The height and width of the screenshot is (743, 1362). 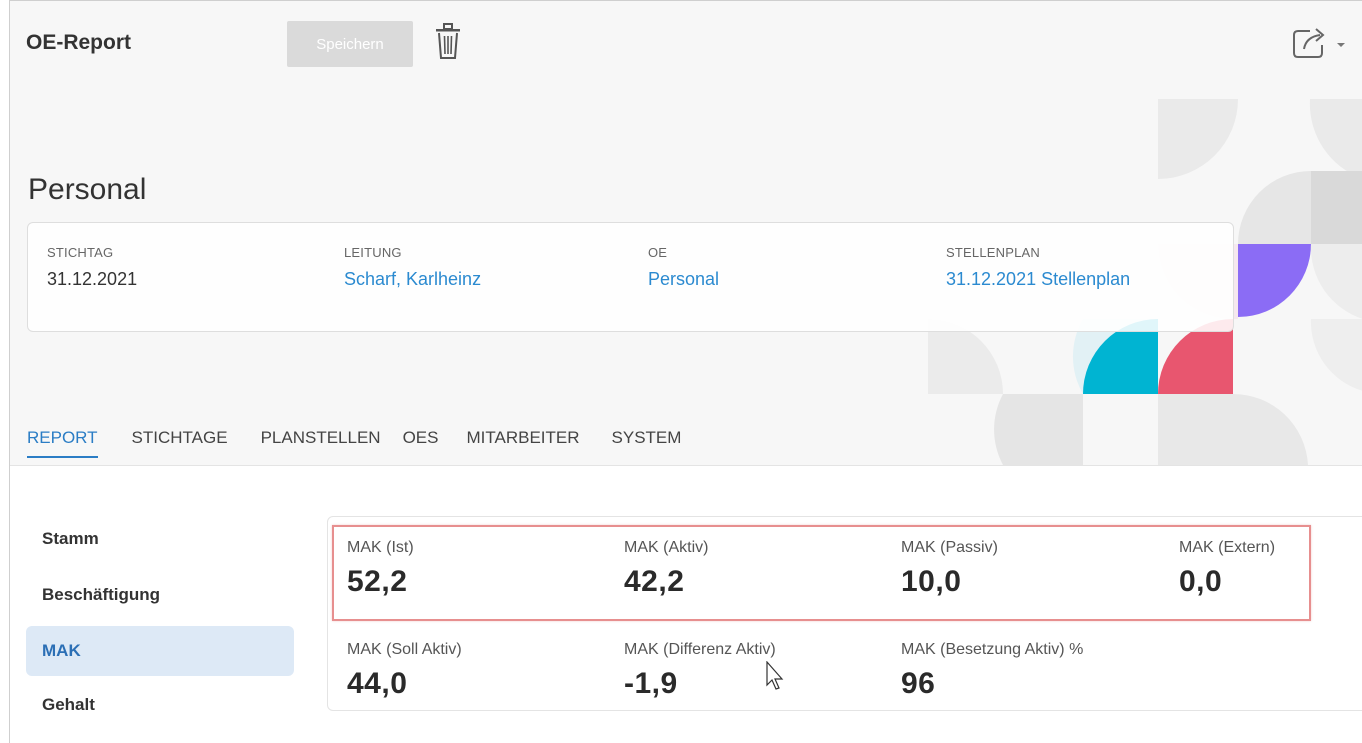 I want to click on metric-label: MAK (Besetzung Aktiv) %, so click(x=992, y=649).